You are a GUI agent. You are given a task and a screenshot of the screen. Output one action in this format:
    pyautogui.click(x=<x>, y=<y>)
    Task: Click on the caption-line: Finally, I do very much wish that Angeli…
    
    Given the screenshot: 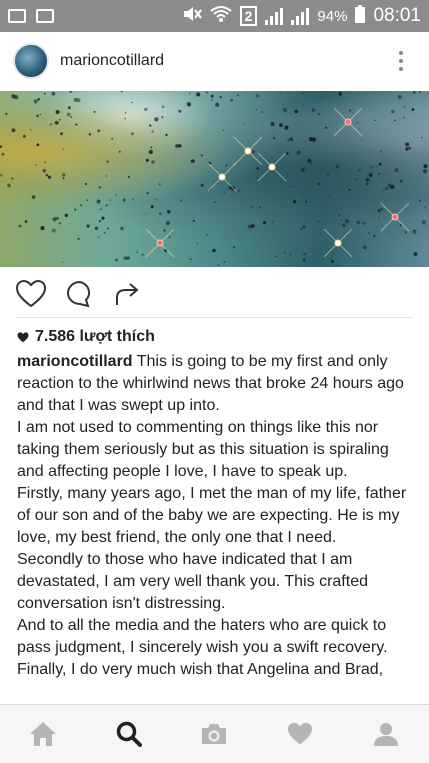 What is the action you would take?
    pyautogui.click(x=200, y=669)
    